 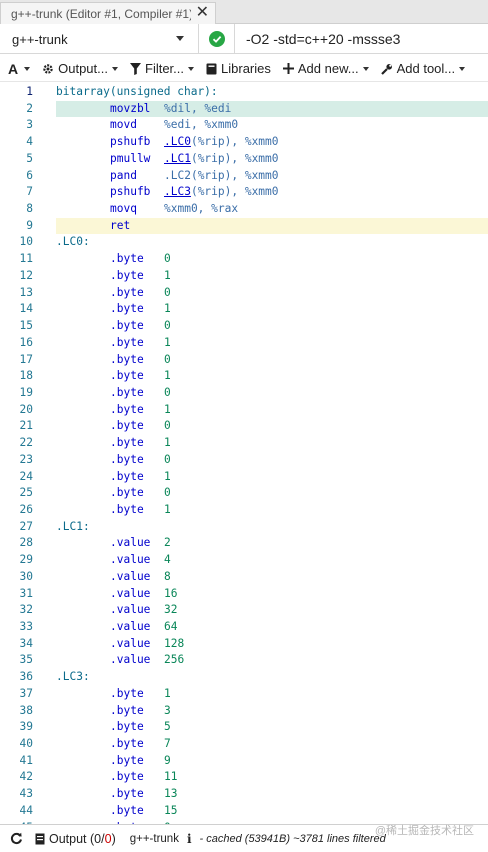 I want to click on asm-instruction: pmullw, so click(x=130, y=158).